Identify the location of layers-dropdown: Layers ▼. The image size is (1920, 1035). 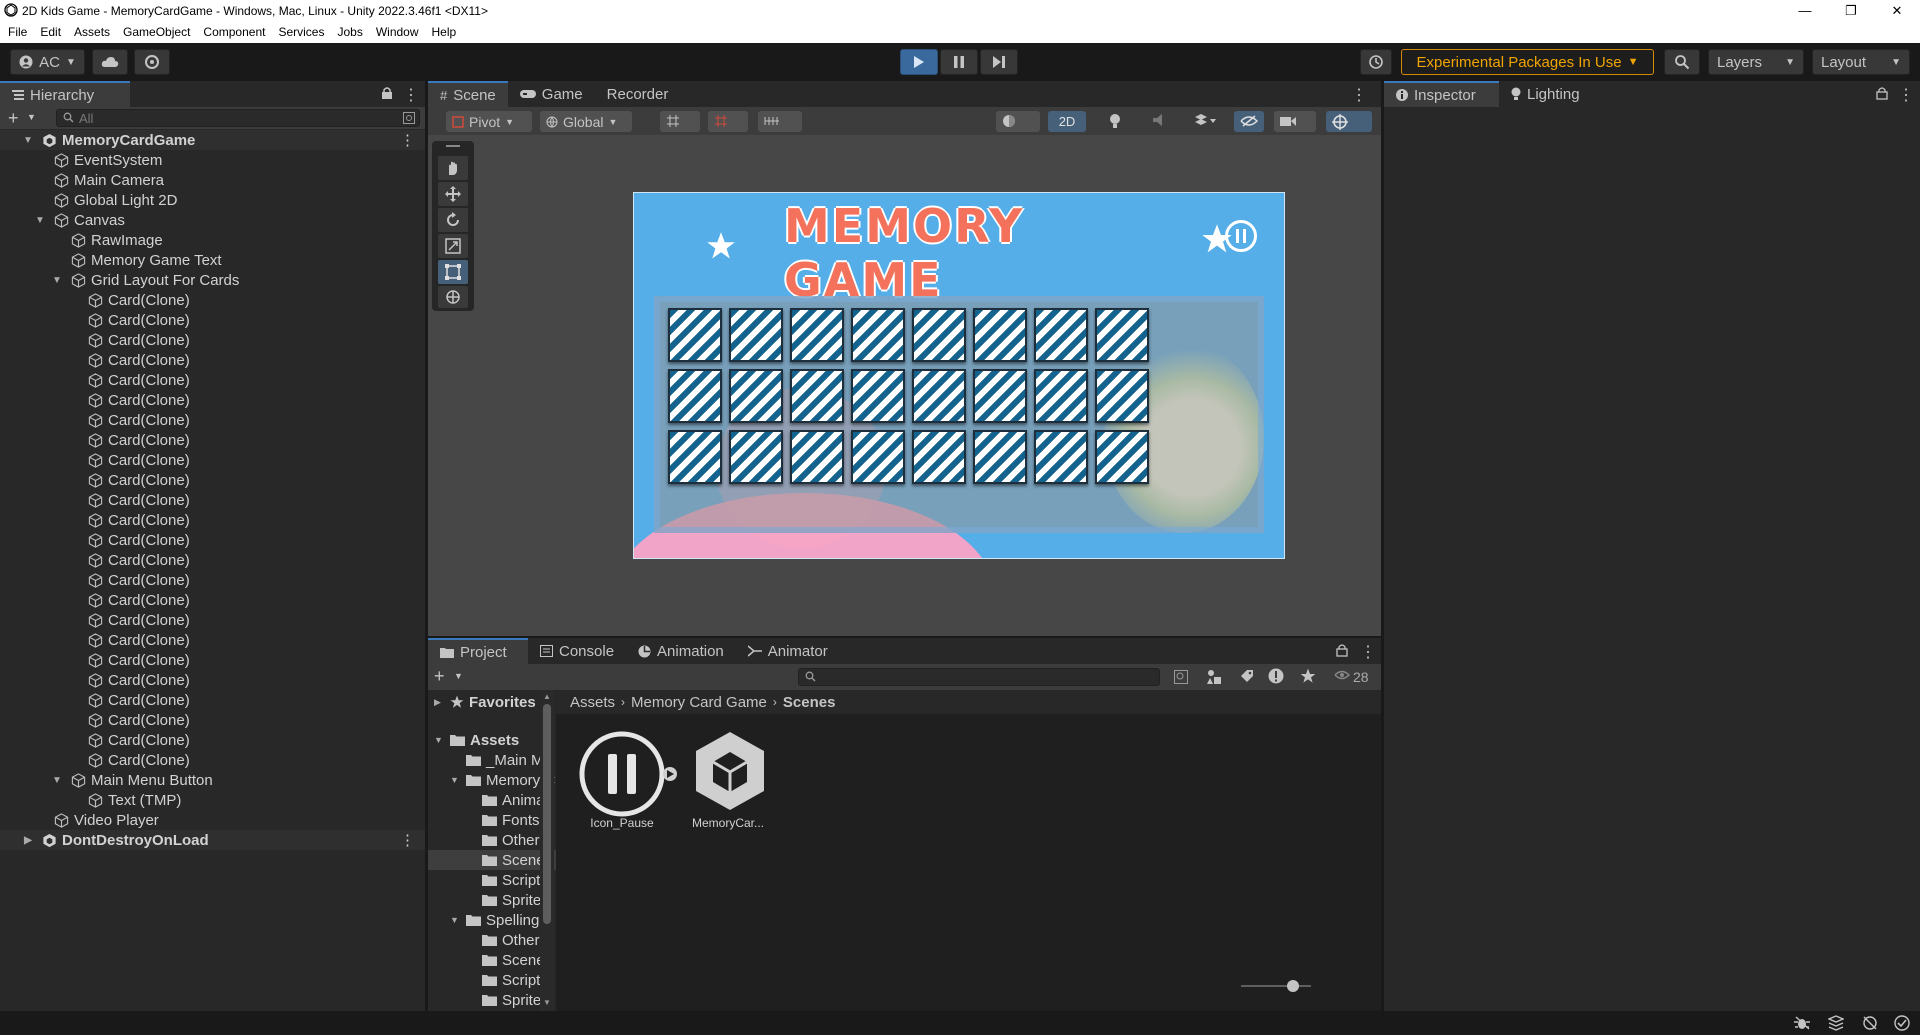
(1756, 62).